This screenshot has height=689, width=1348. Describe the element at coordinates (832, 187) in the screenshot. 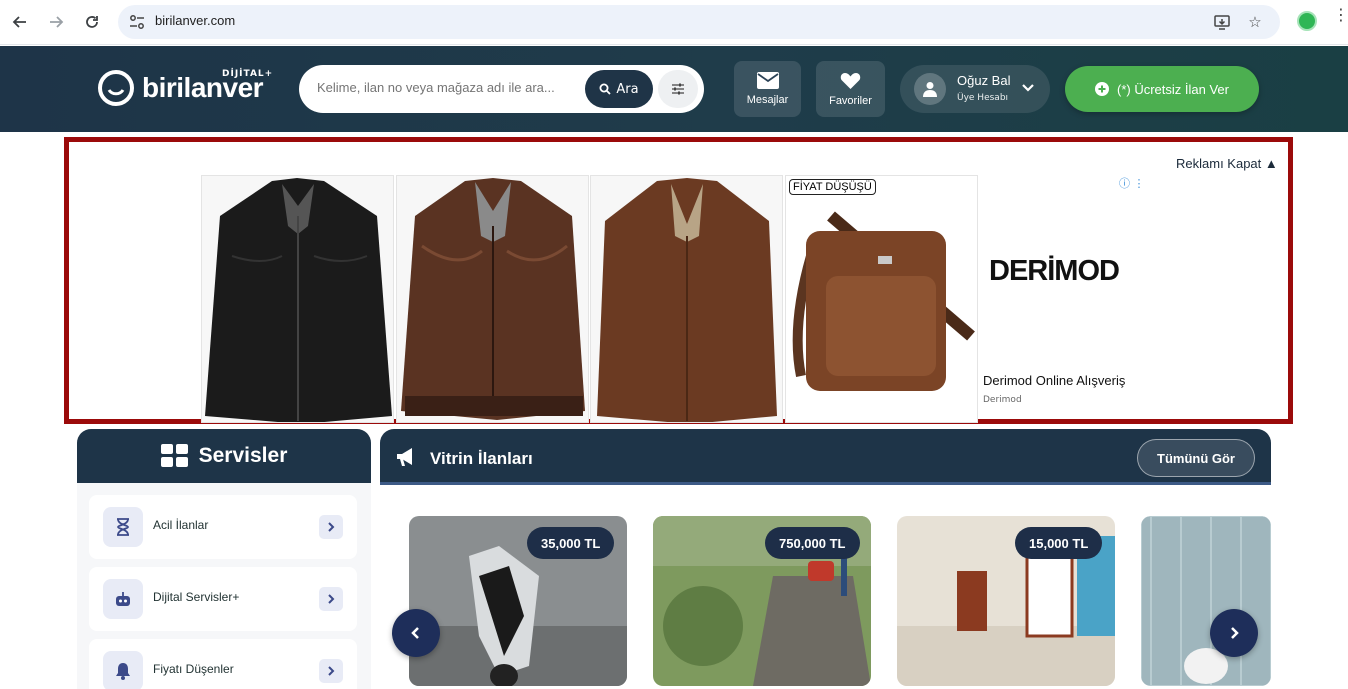

I see `price-drop-badge: FİYAT DÜŞÜŞÜ` at that location.